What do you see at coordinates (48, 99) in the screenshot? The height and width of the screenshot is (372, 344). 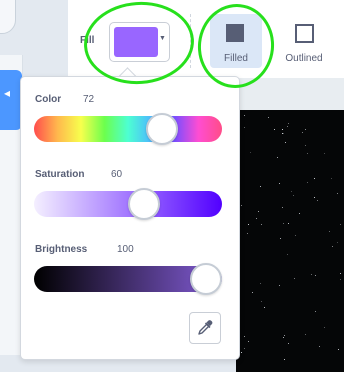 I see `color-label: Color` at bounding box center [48, 99].